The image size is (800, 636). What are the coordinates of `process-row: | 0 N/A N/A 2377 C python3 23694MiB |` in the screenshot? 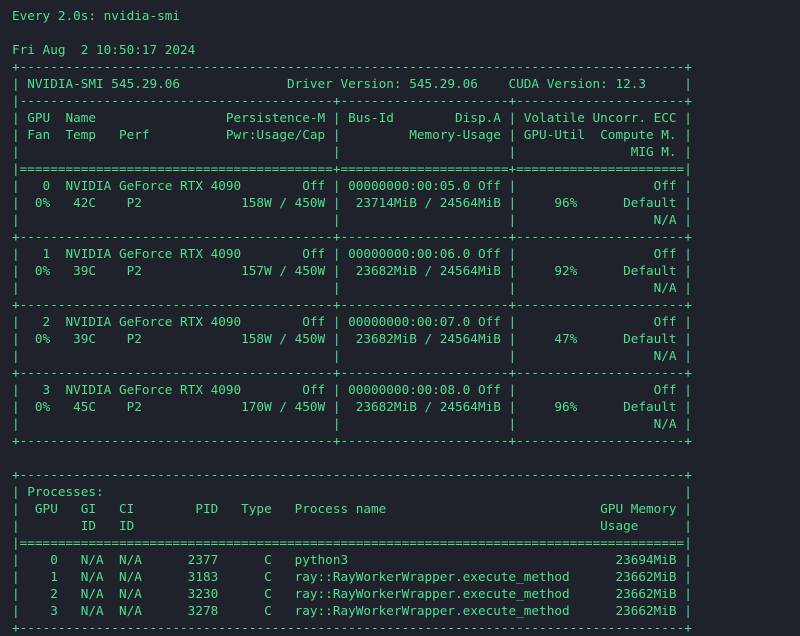 It's located at (352, 559).